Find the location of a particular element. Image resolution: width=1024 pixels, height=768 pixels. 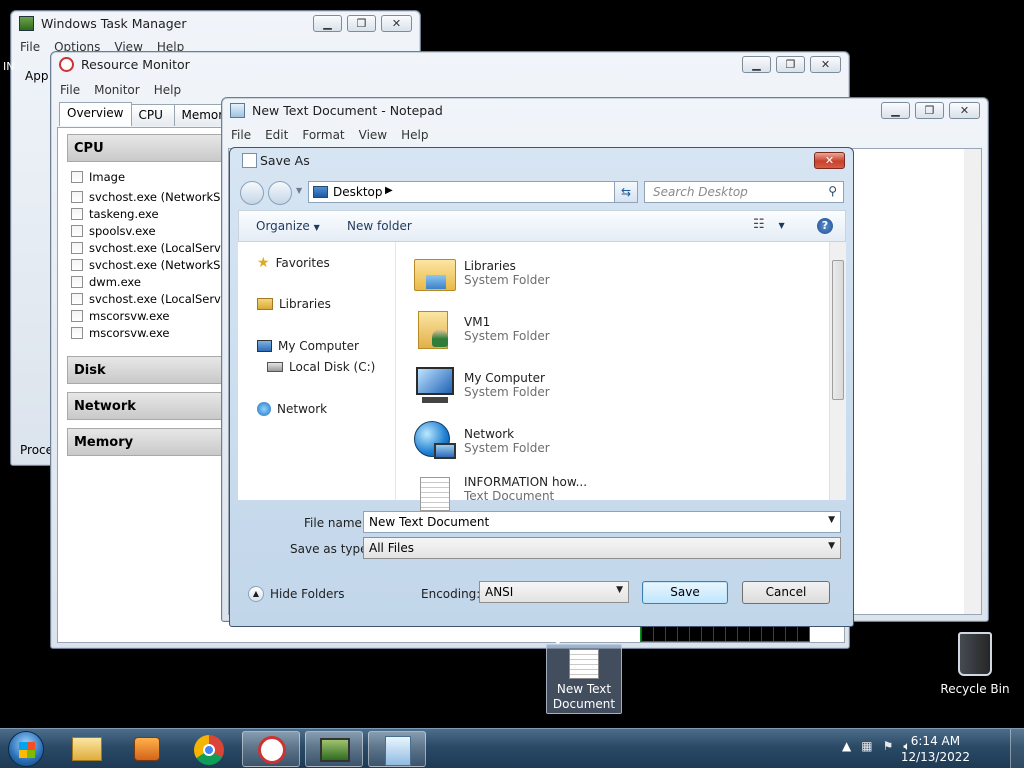

section-memory: Memory is located at coordinates (152, 442).